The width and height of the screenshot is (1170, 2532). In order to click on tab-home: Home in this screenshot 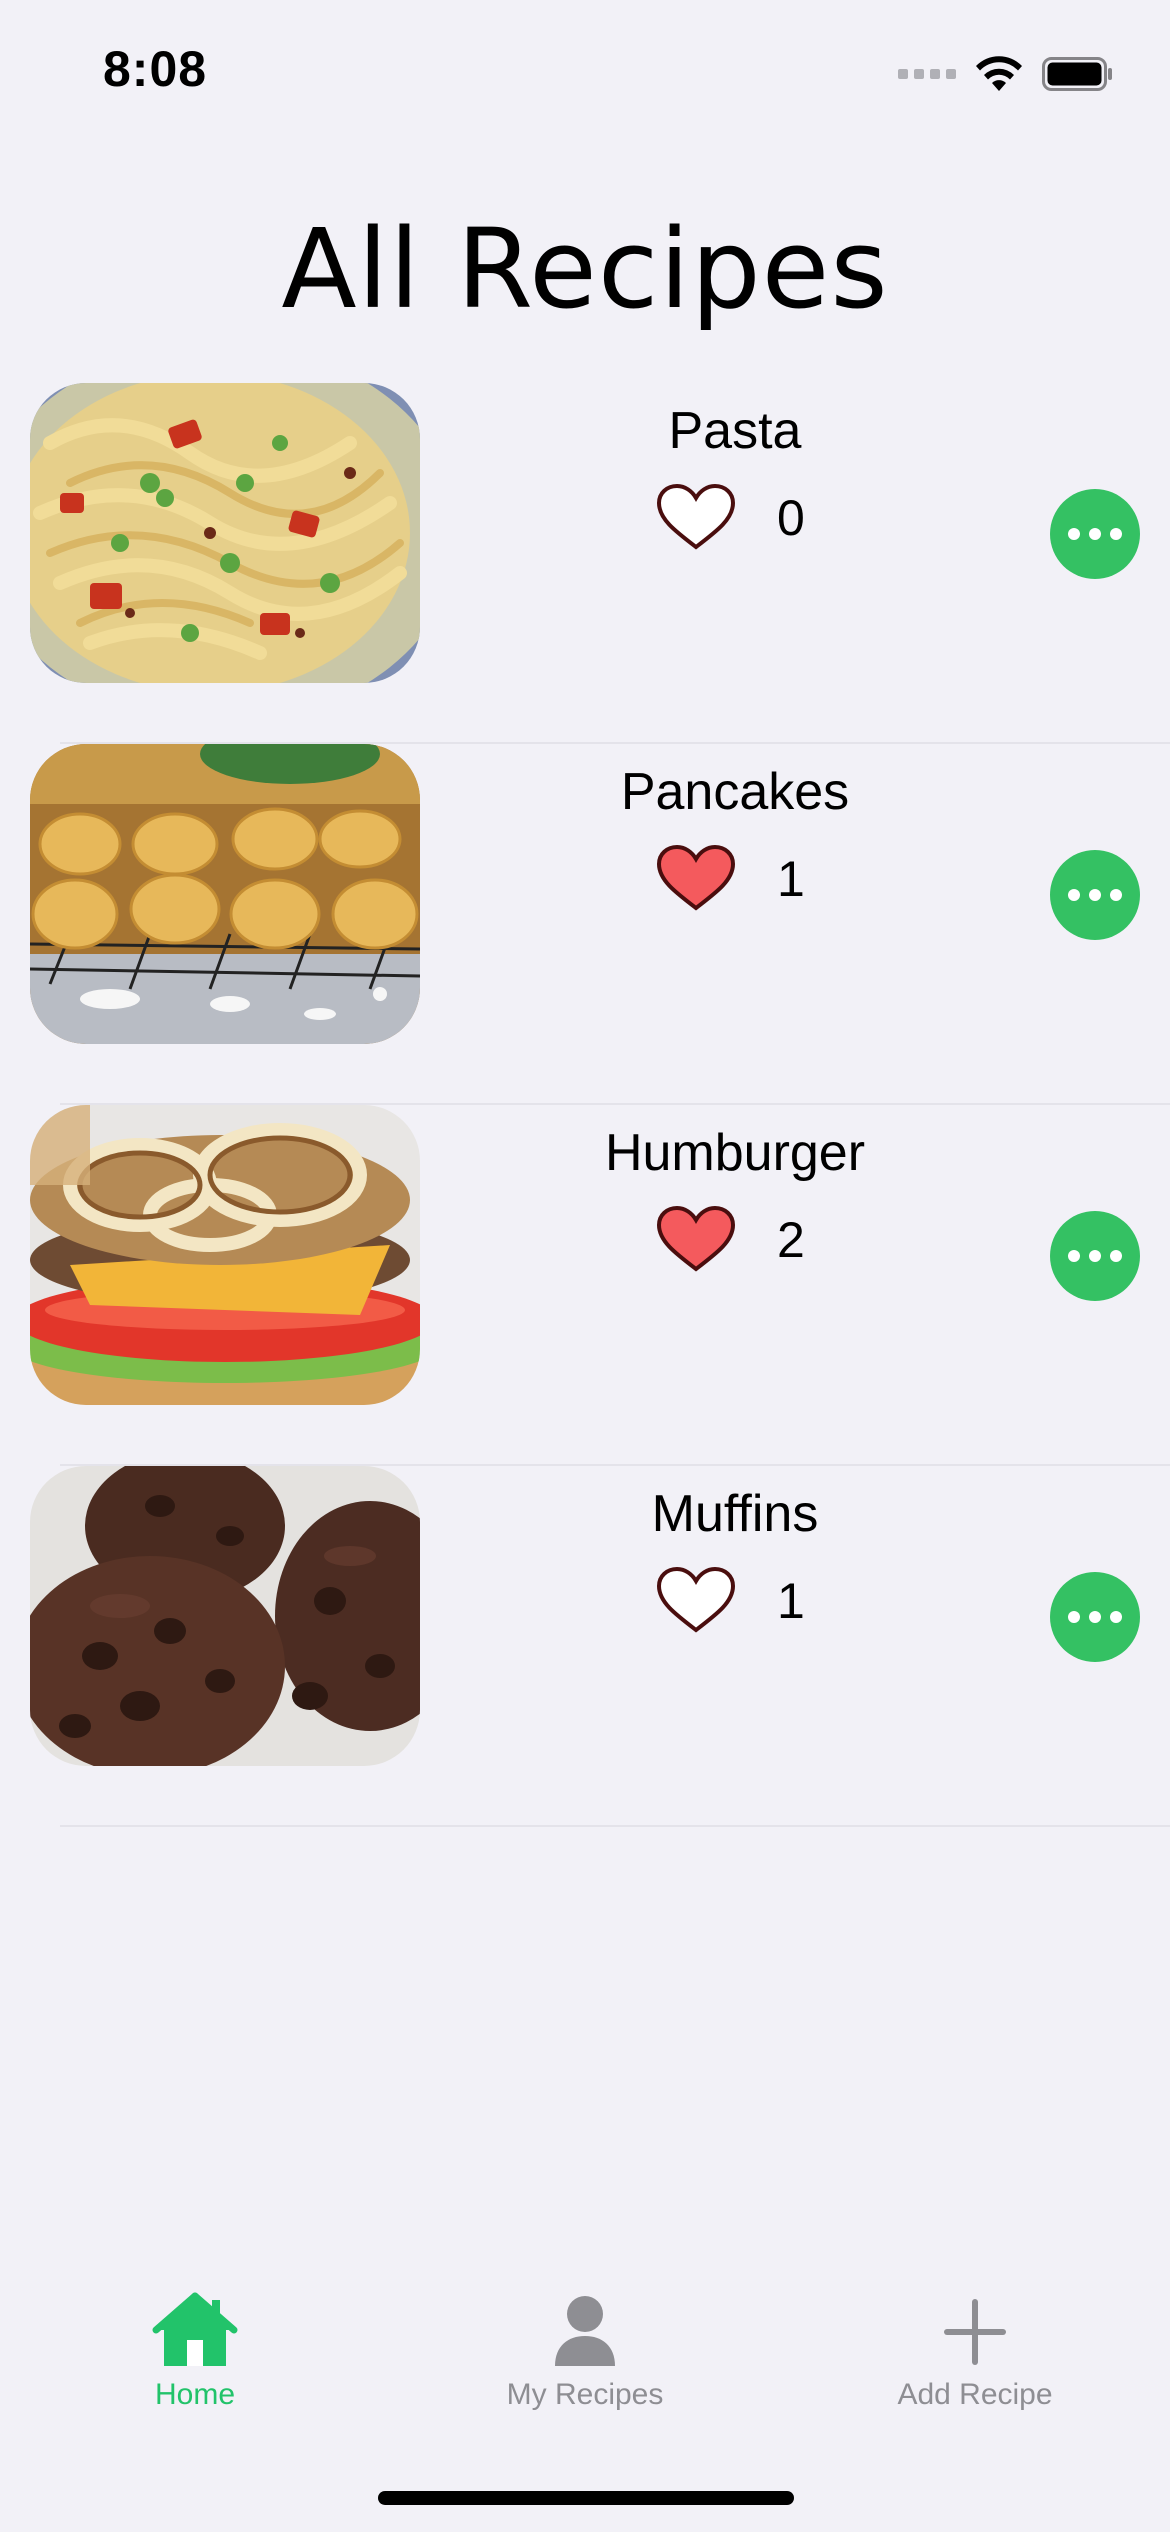, I will do `click(195, 2365)`.